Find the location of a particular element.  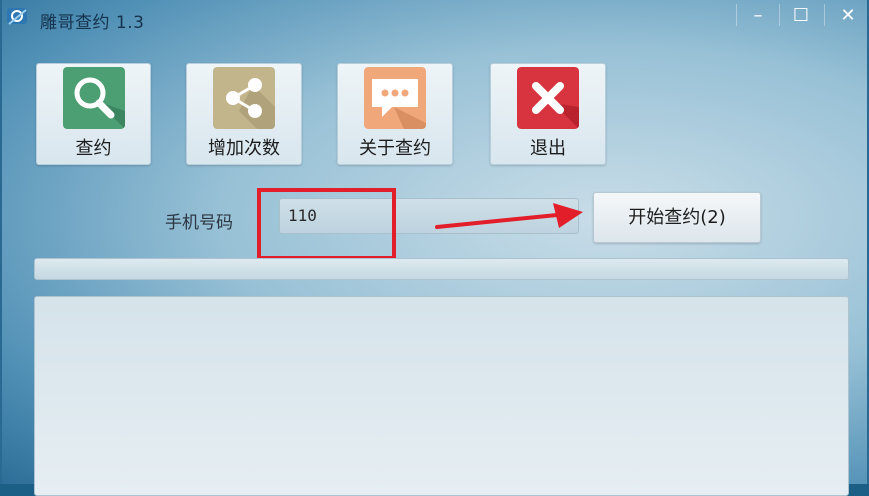

window-title: 雕哥查约 1.3 is located at coordinates (92, 23).